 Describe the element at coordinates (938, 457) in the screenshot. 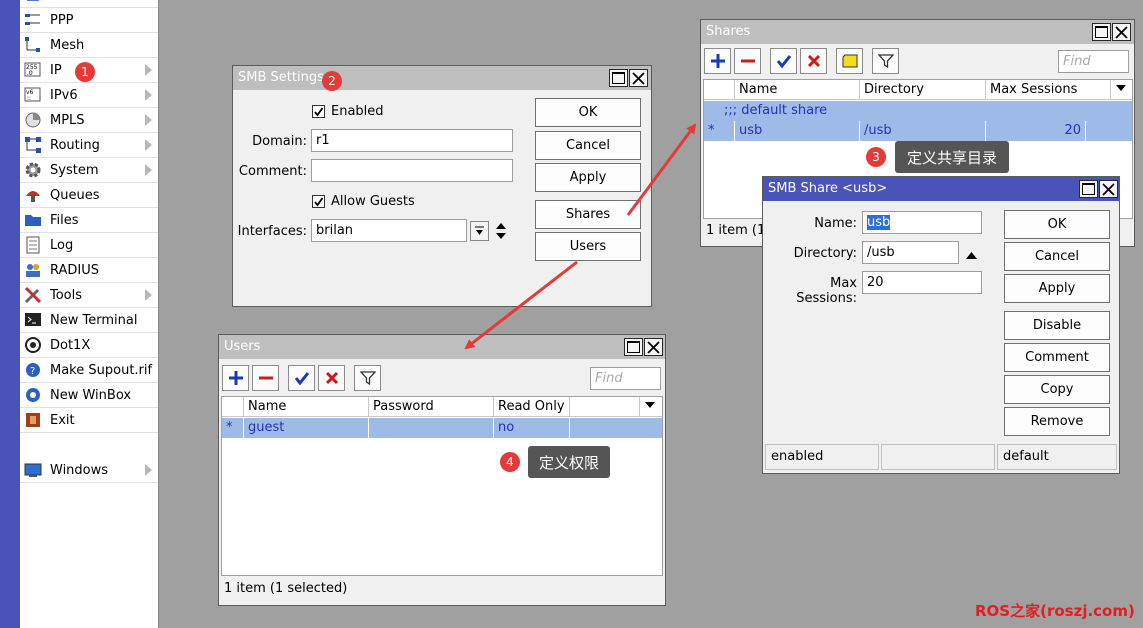

I see `status-empty` at that location.